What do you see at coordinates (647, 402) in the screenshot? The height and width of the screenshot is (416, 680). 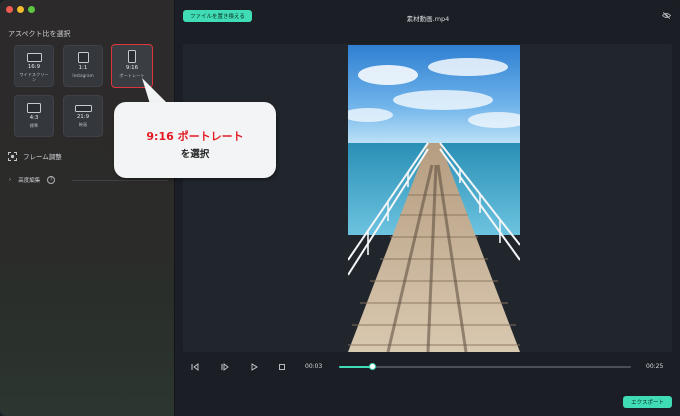 I see `export-button: エクスポート` at bounding box center [647, 402].